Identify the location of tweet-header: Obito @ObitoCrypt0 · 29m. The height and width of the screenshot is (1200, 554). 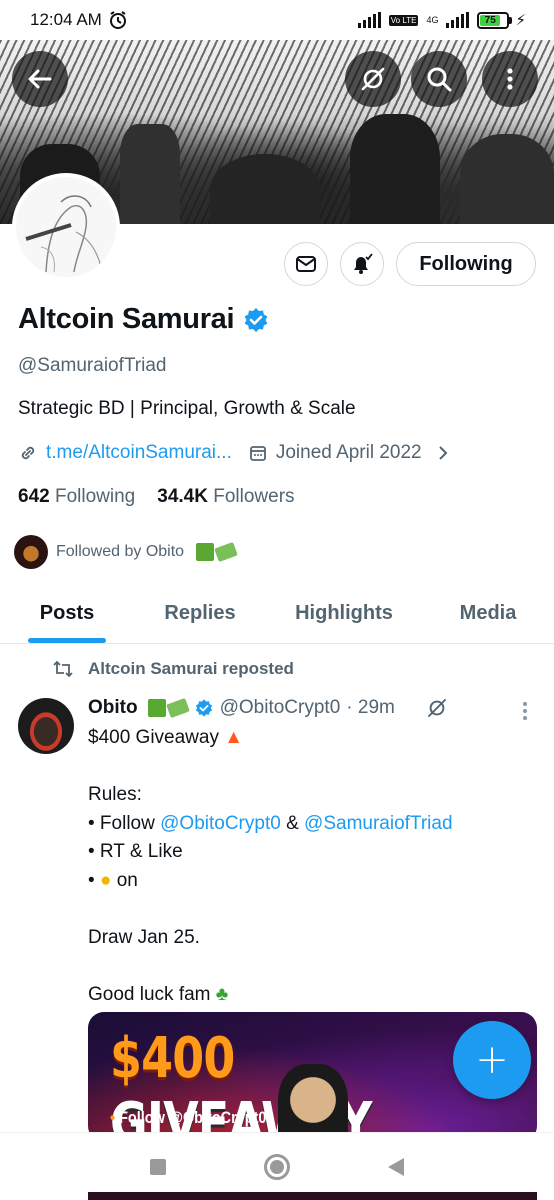
(268, 708).